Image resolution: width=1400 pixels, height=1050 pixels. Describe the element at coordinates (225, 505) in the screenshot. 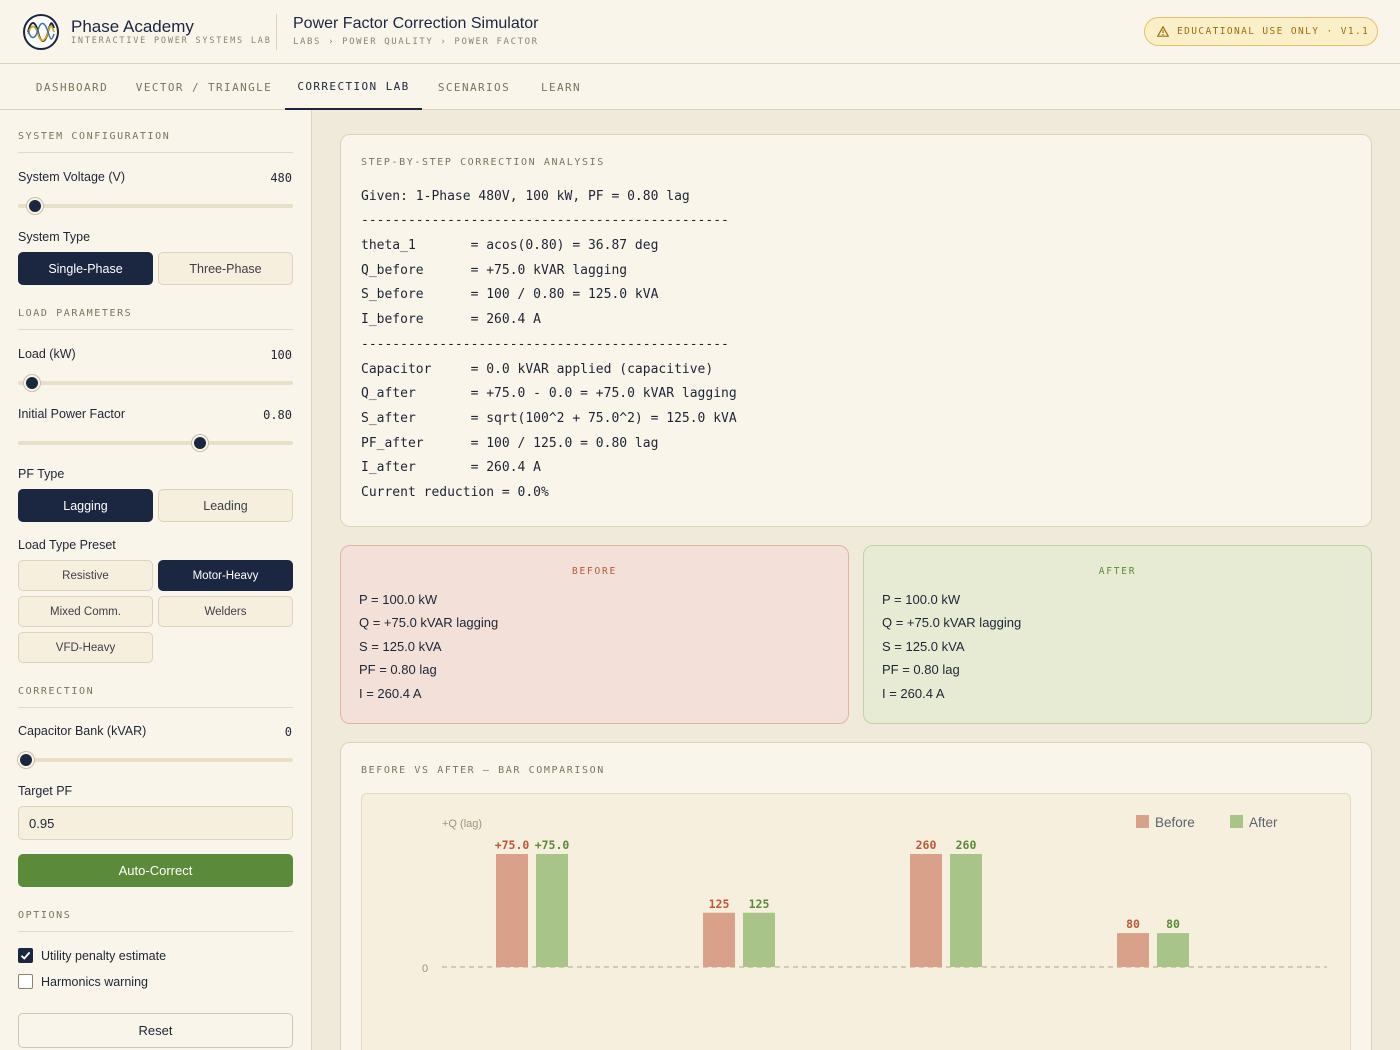

I see `leading-button: Leading` at that location.